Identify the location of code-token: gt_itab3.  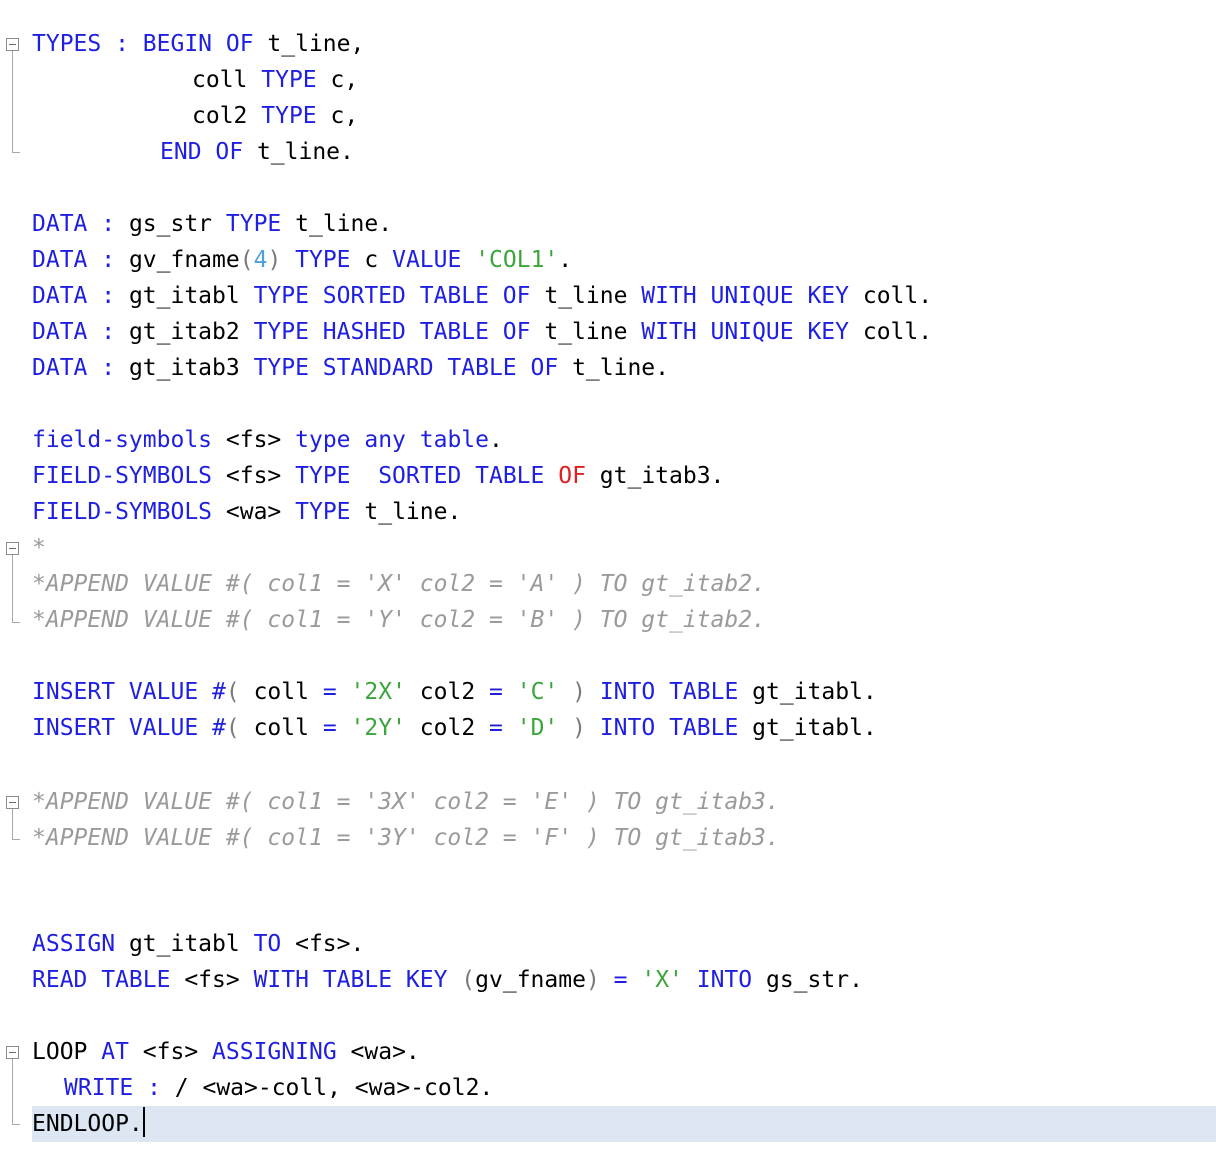
(191, 368).